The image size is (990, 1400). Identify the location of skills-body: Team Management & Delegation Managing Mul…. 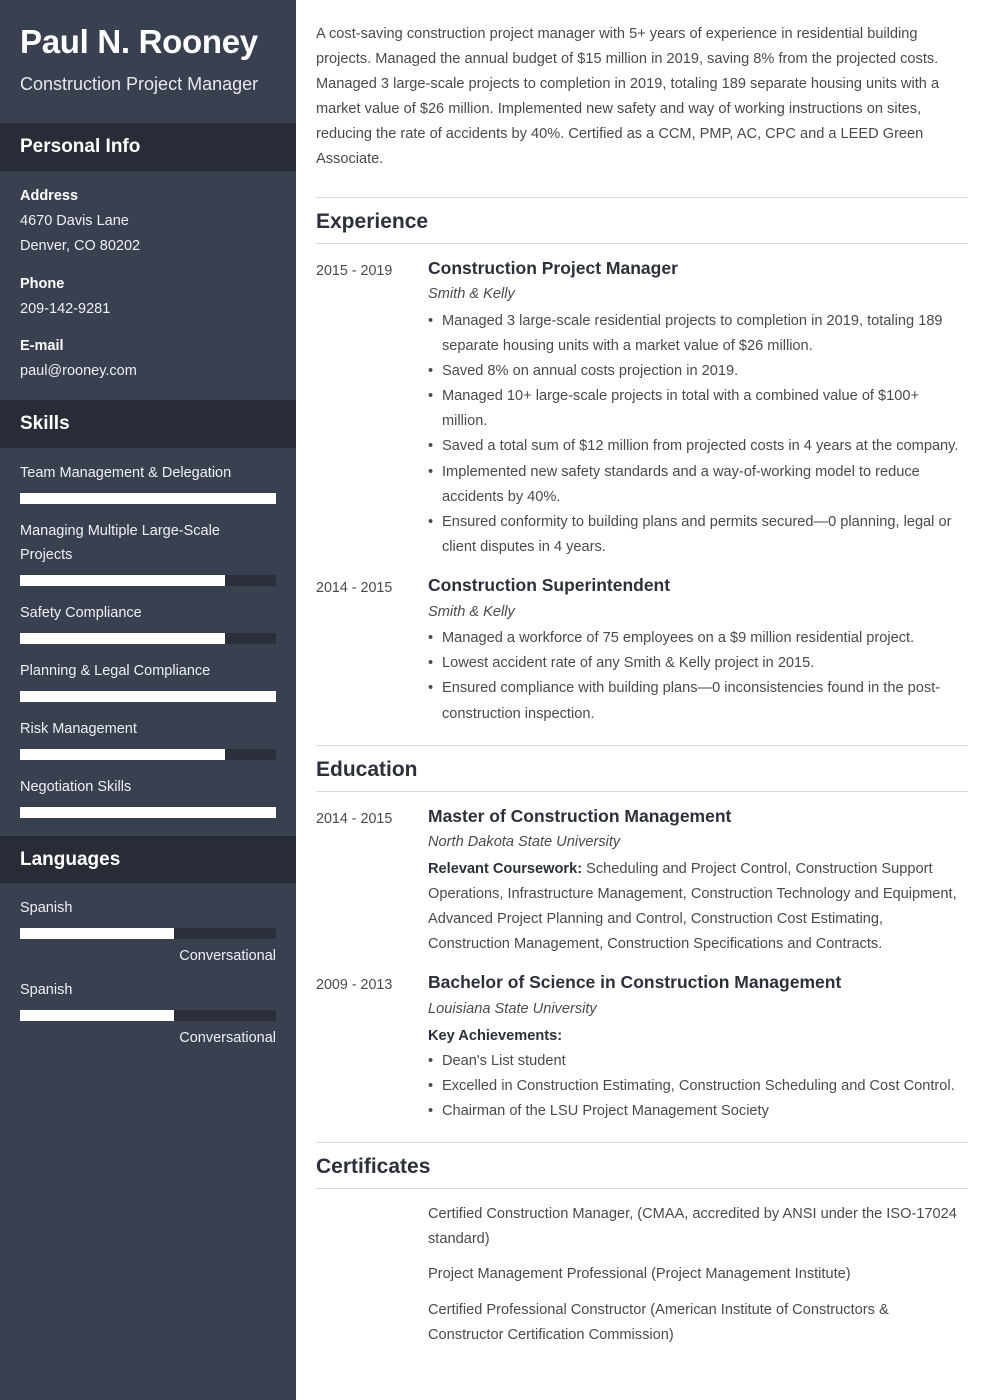
(148, 641).